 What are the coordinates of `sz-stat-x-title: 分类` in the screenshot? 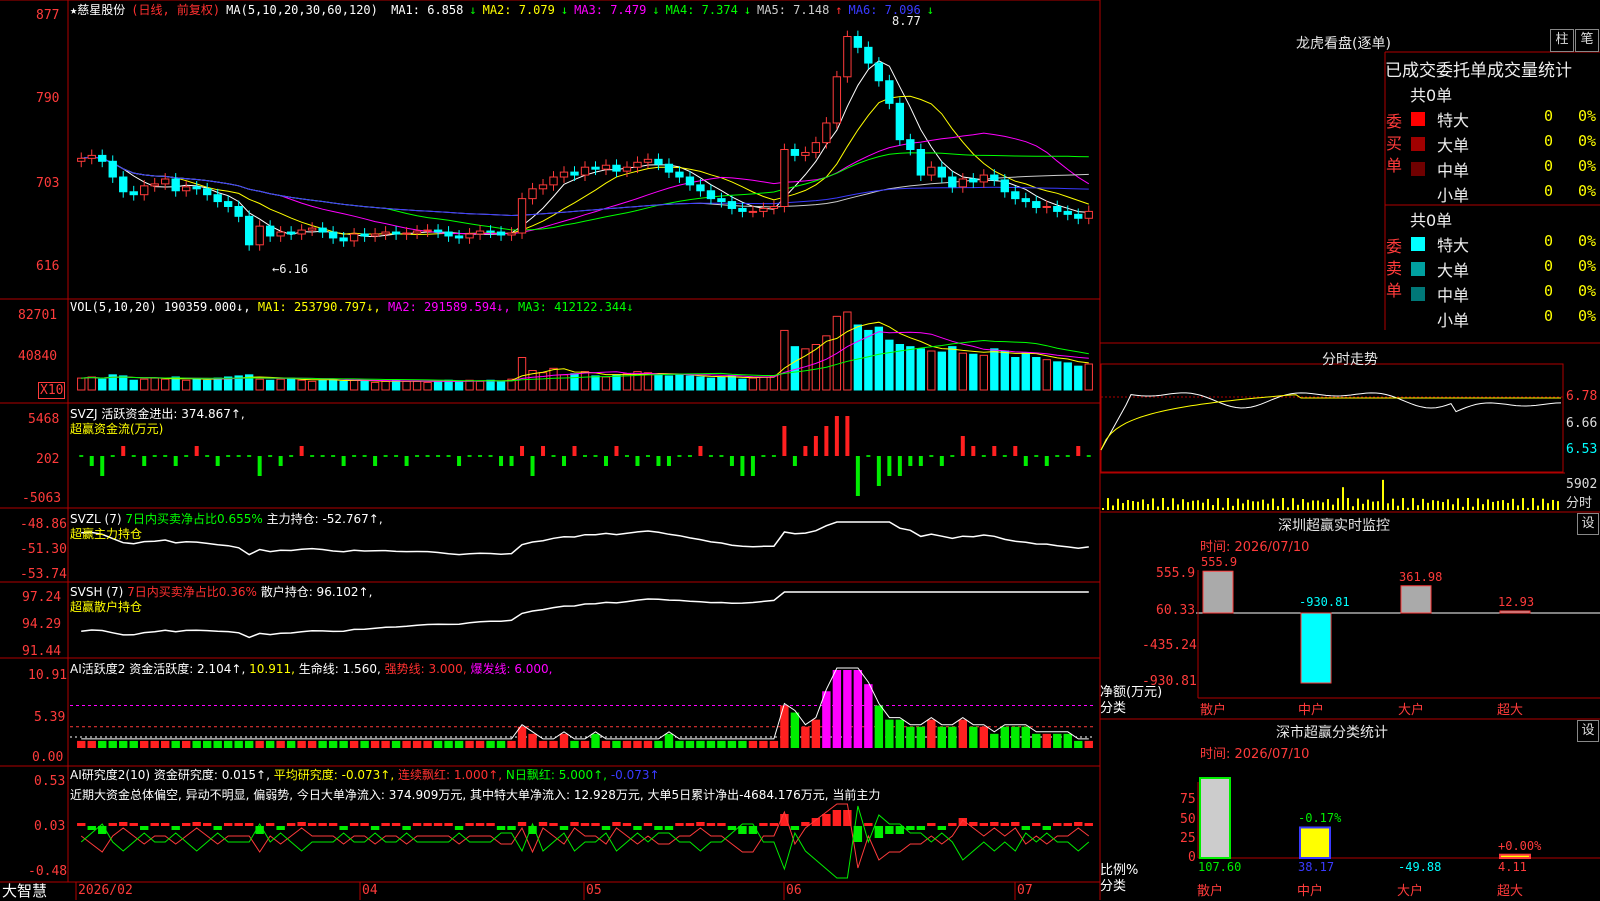 It's located at (1113, 886).